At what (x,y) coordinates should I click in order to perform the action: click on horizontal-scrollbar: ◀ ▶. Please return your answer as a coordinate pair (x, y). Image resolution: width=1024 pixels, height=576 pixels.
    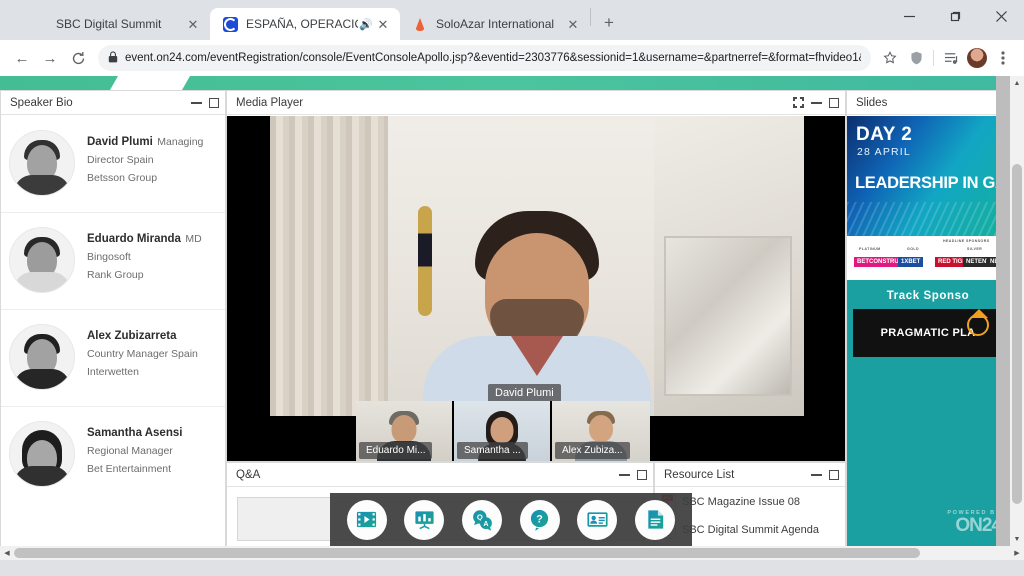
    Looking at the image, I should click on (512, 553).